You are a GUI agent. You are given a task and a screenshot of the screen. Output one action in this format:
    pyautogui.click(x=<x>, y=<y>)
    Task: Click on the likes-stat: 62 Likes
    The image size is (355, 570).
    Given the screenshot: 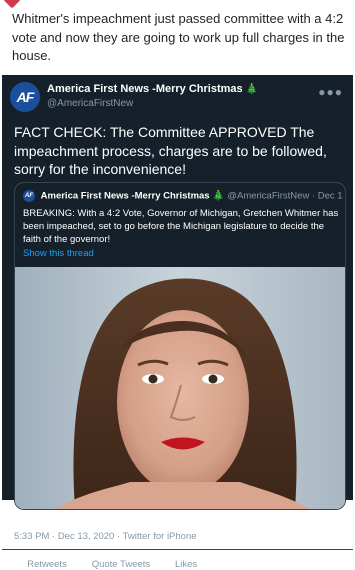 What is the action you would take?
    pyautogui.click(x=179, y=564)
    